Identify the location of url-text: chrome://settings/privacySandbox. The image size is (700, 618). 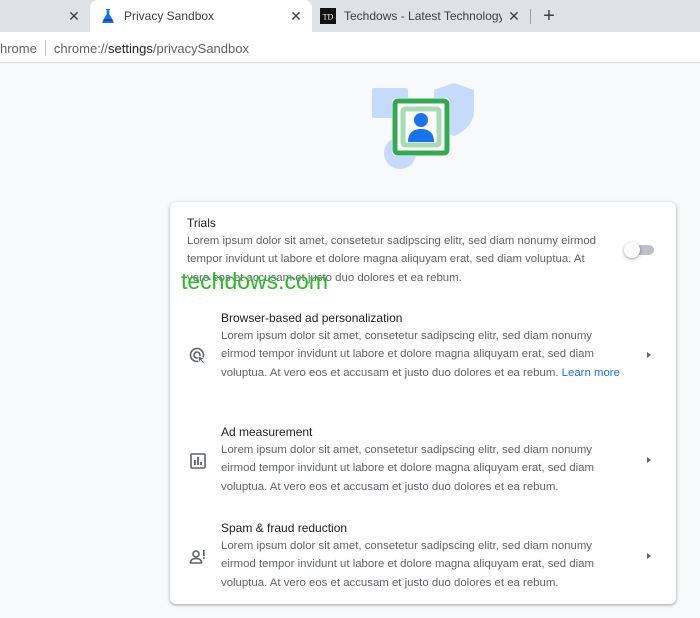
(151, 48).